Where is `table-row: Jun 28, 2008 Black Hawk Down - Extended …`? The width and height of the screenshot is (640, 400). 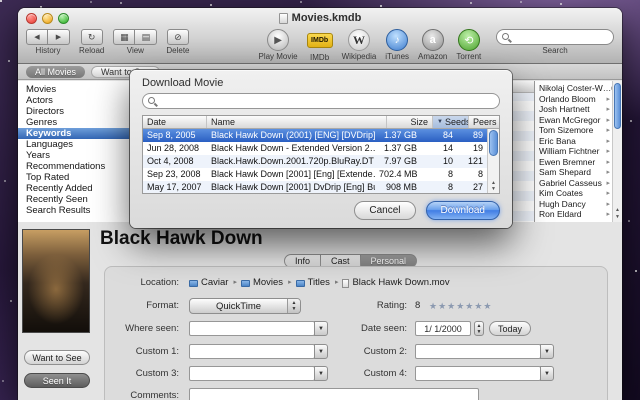
table-row: Jun 28, 2008 Black Hawk Down - Extended … is located at coordinates (315, 148).